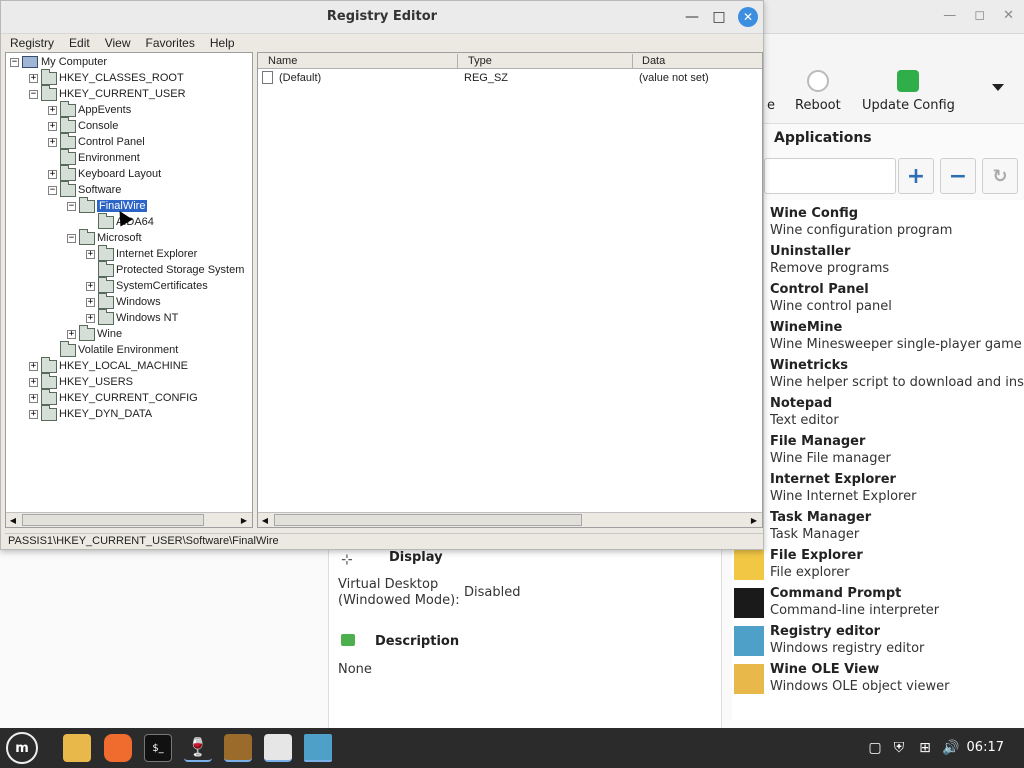  What do you see at coordinates (94, 333) in the screenshot?
I see `tree-node: + Wine` at bounding box center [94, 333].